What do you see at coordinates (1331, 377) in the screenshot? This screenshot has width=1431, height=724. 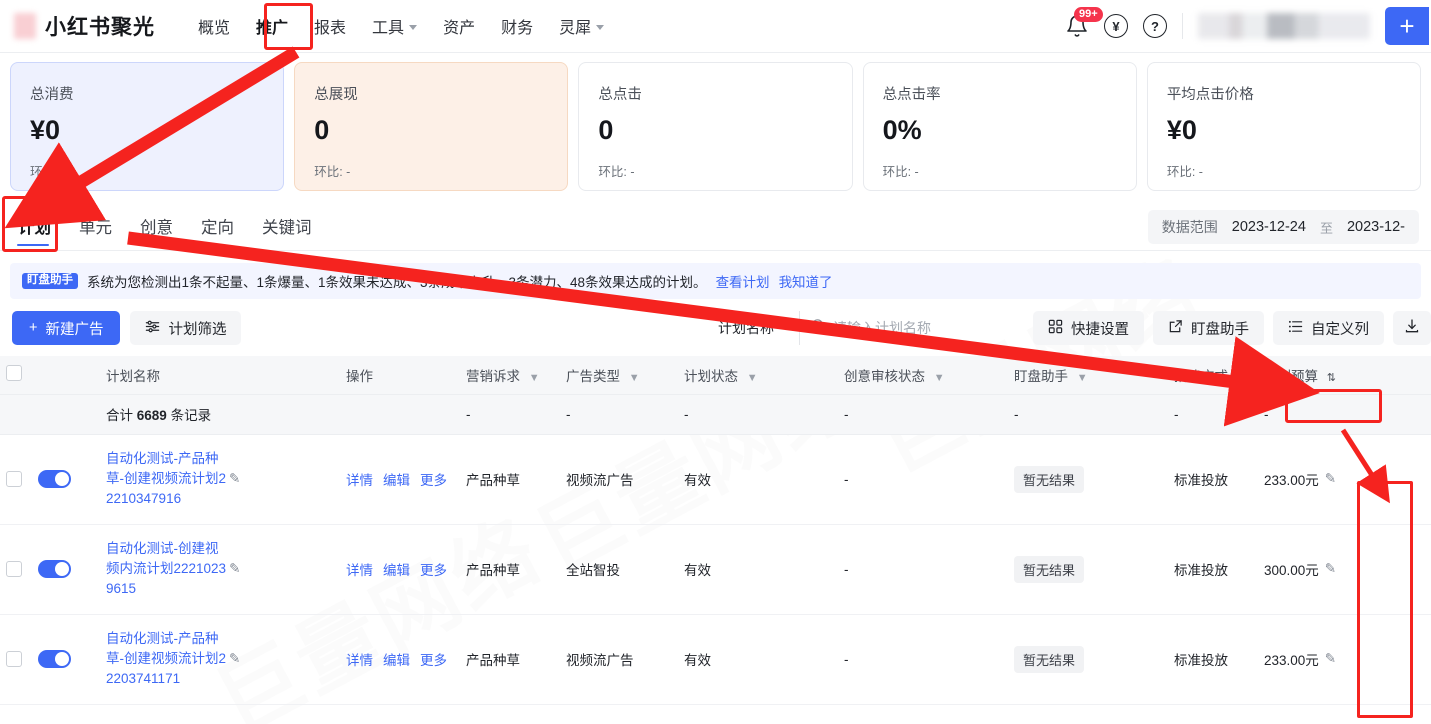 I see `sort-icon: ⇅` at bounding box center [1331, 377].